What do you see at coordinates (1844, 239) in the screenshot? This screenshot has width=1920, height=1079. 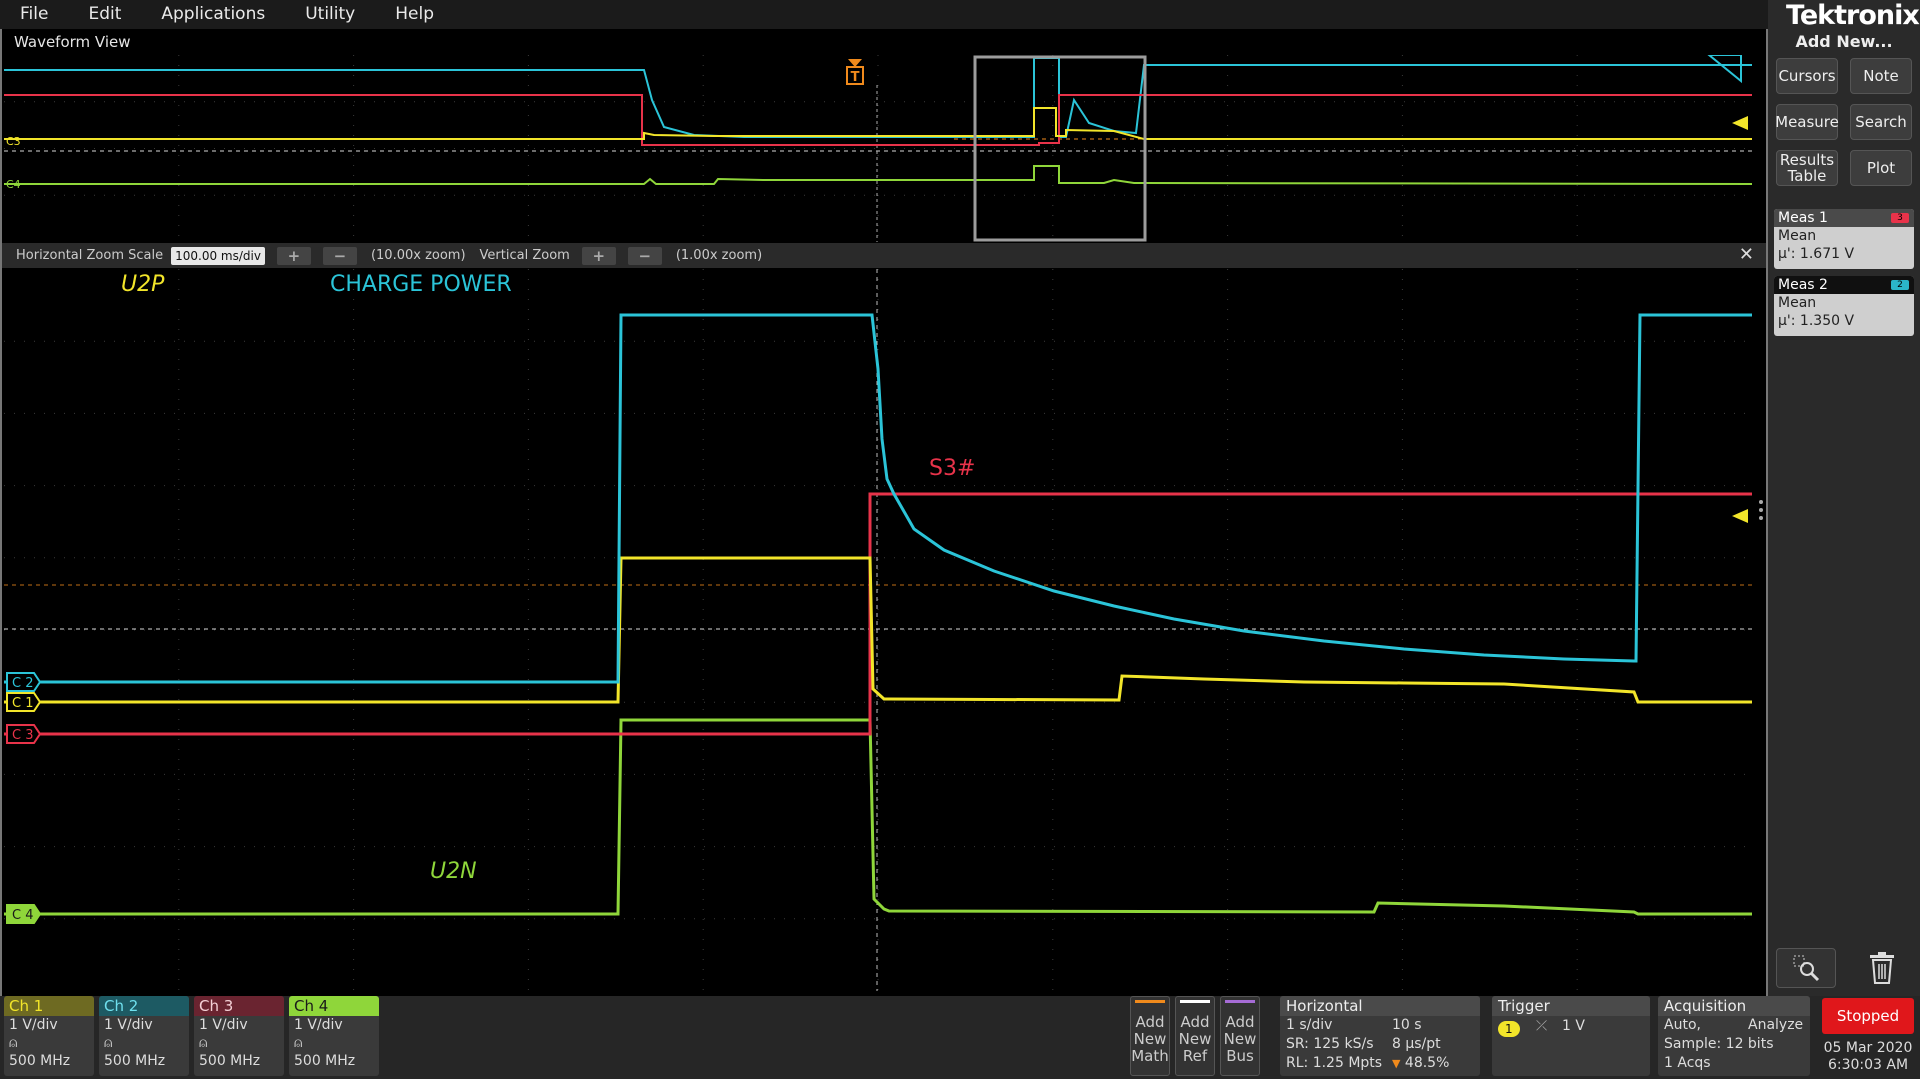 I see `meas-1-badge: Meas 1 3 Mean μ': 1.671 V` at bounding box center [1844, 239].